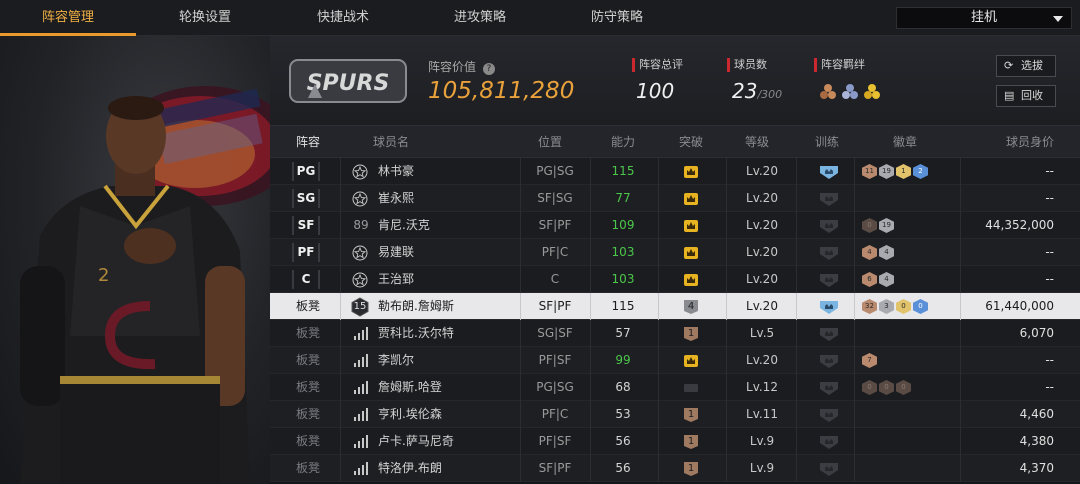 The image size is (1080, 484). Describe the element at coordinates (361, 441) in the screenshot. I see `rank-bars-icon` at that location.